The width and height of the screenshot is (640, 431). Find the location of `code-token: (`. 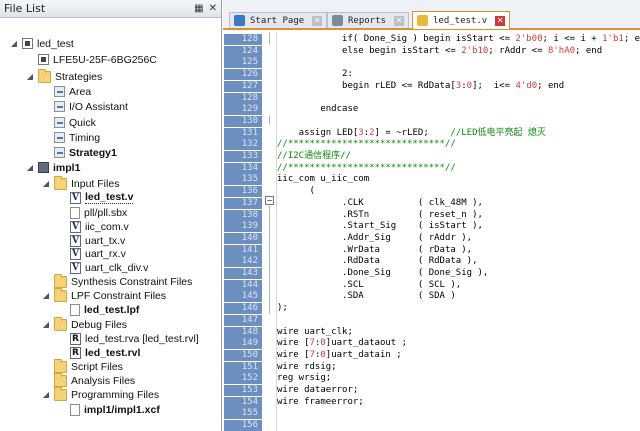

code-token: ( is located at coordinates (296, 191).